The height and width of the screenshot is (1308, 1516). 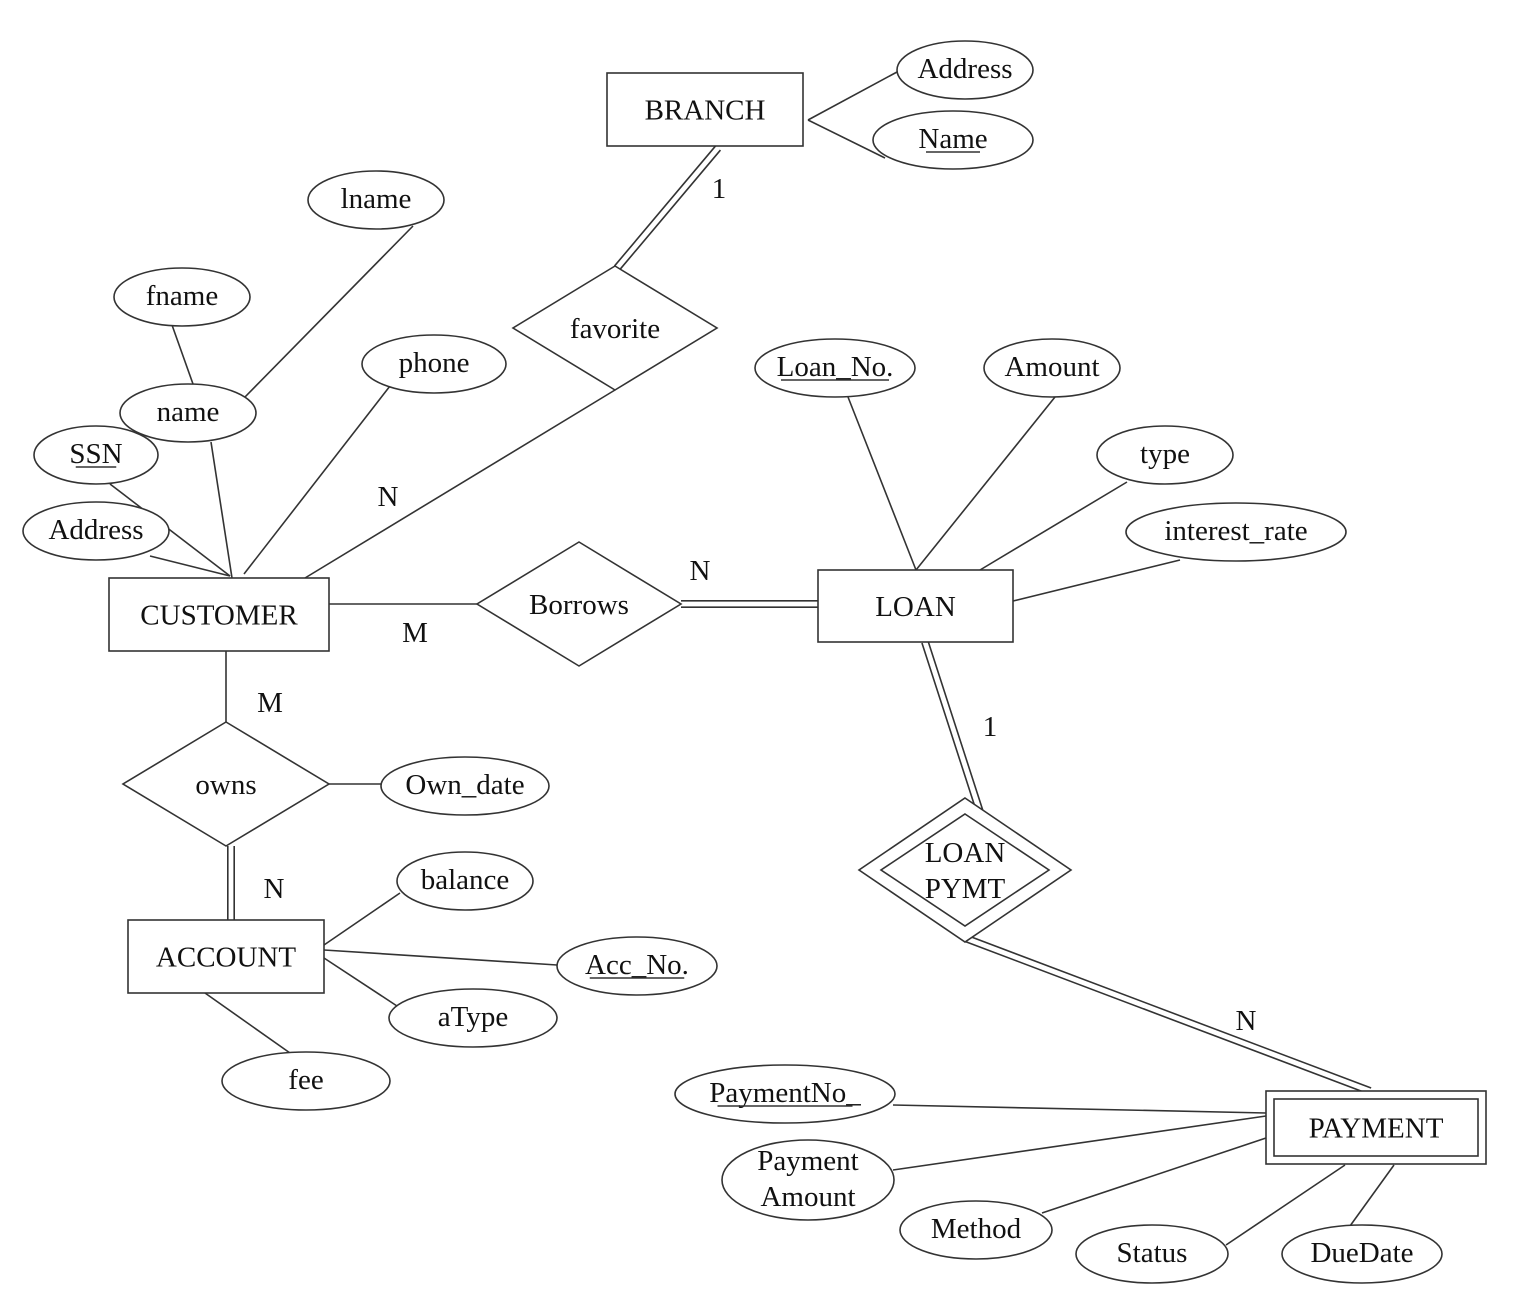 I want to click on attribute-branch-address: Address, so click(x=965, y=70).